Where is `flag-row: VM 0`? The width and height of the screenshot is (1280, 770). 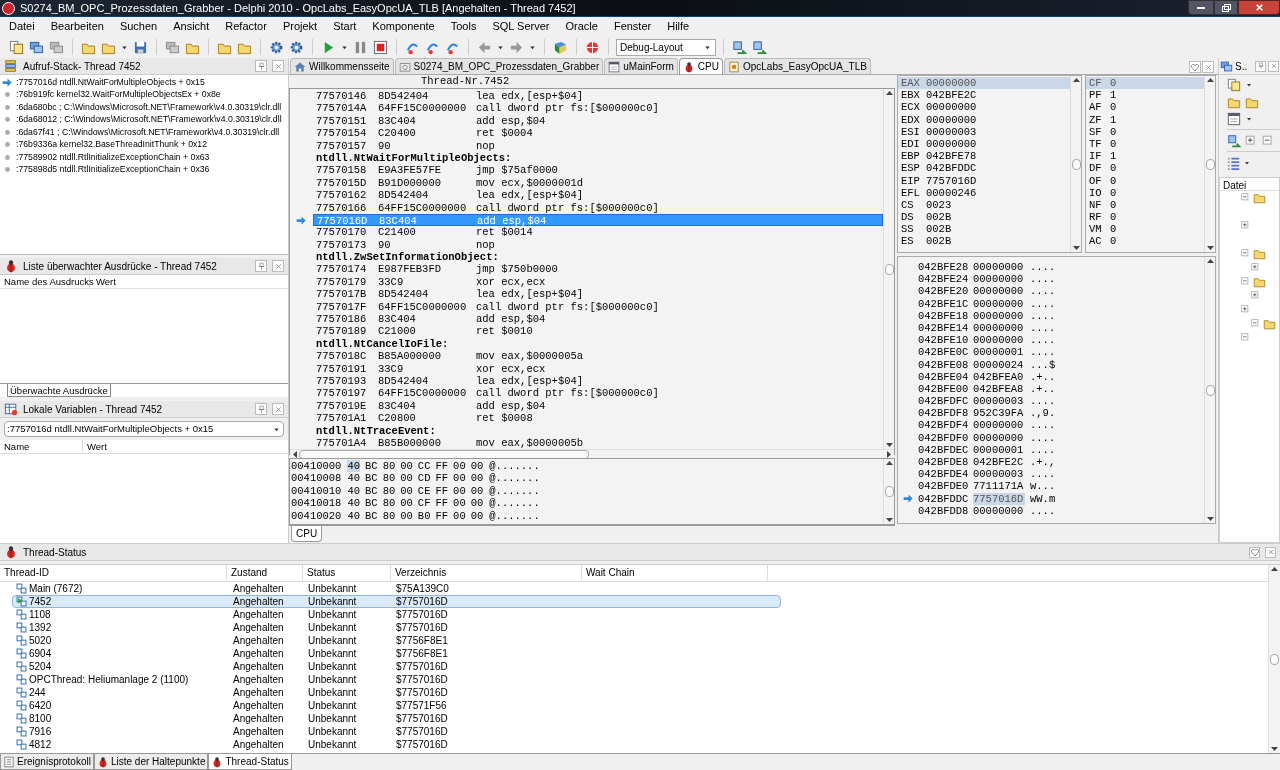
flag-row: VM 0 is located at coordinates (1145, 229).